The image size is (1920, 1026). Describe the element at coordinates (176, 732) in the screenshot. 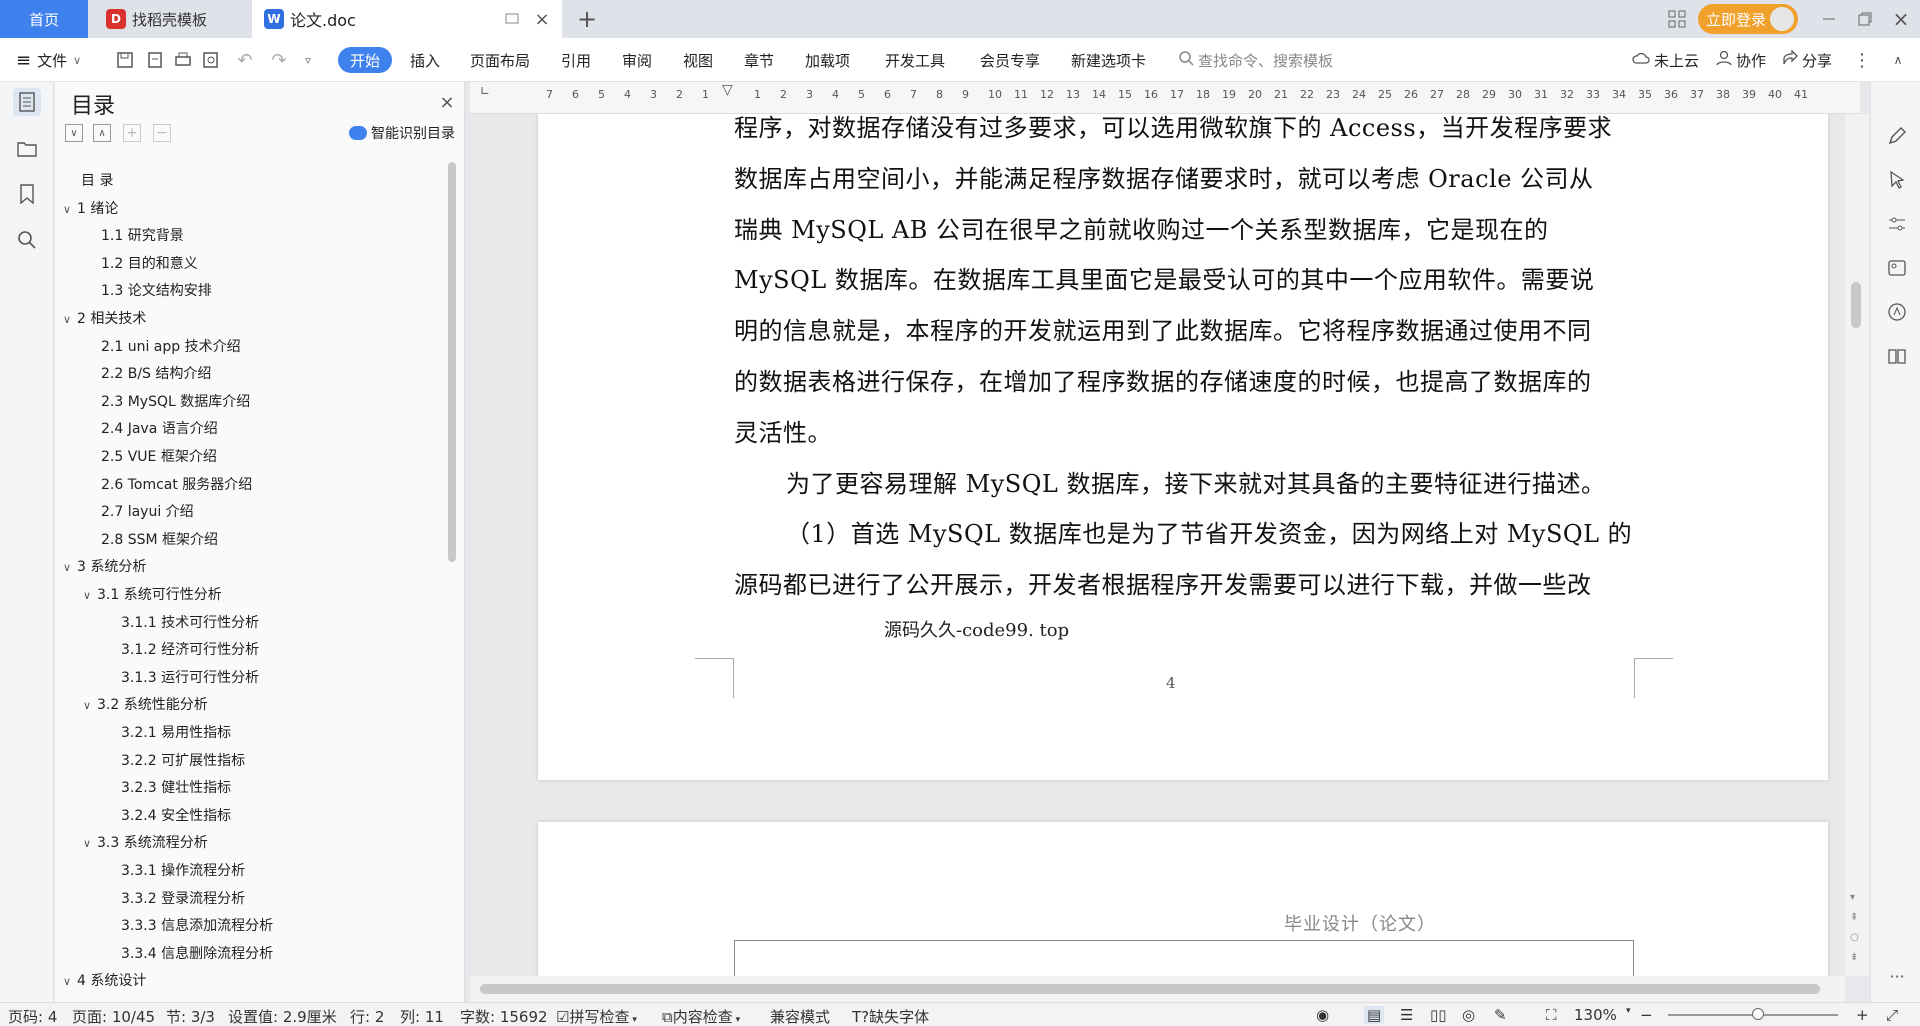

I see `toc-item: 3.2.1 易用性指标` at that location.